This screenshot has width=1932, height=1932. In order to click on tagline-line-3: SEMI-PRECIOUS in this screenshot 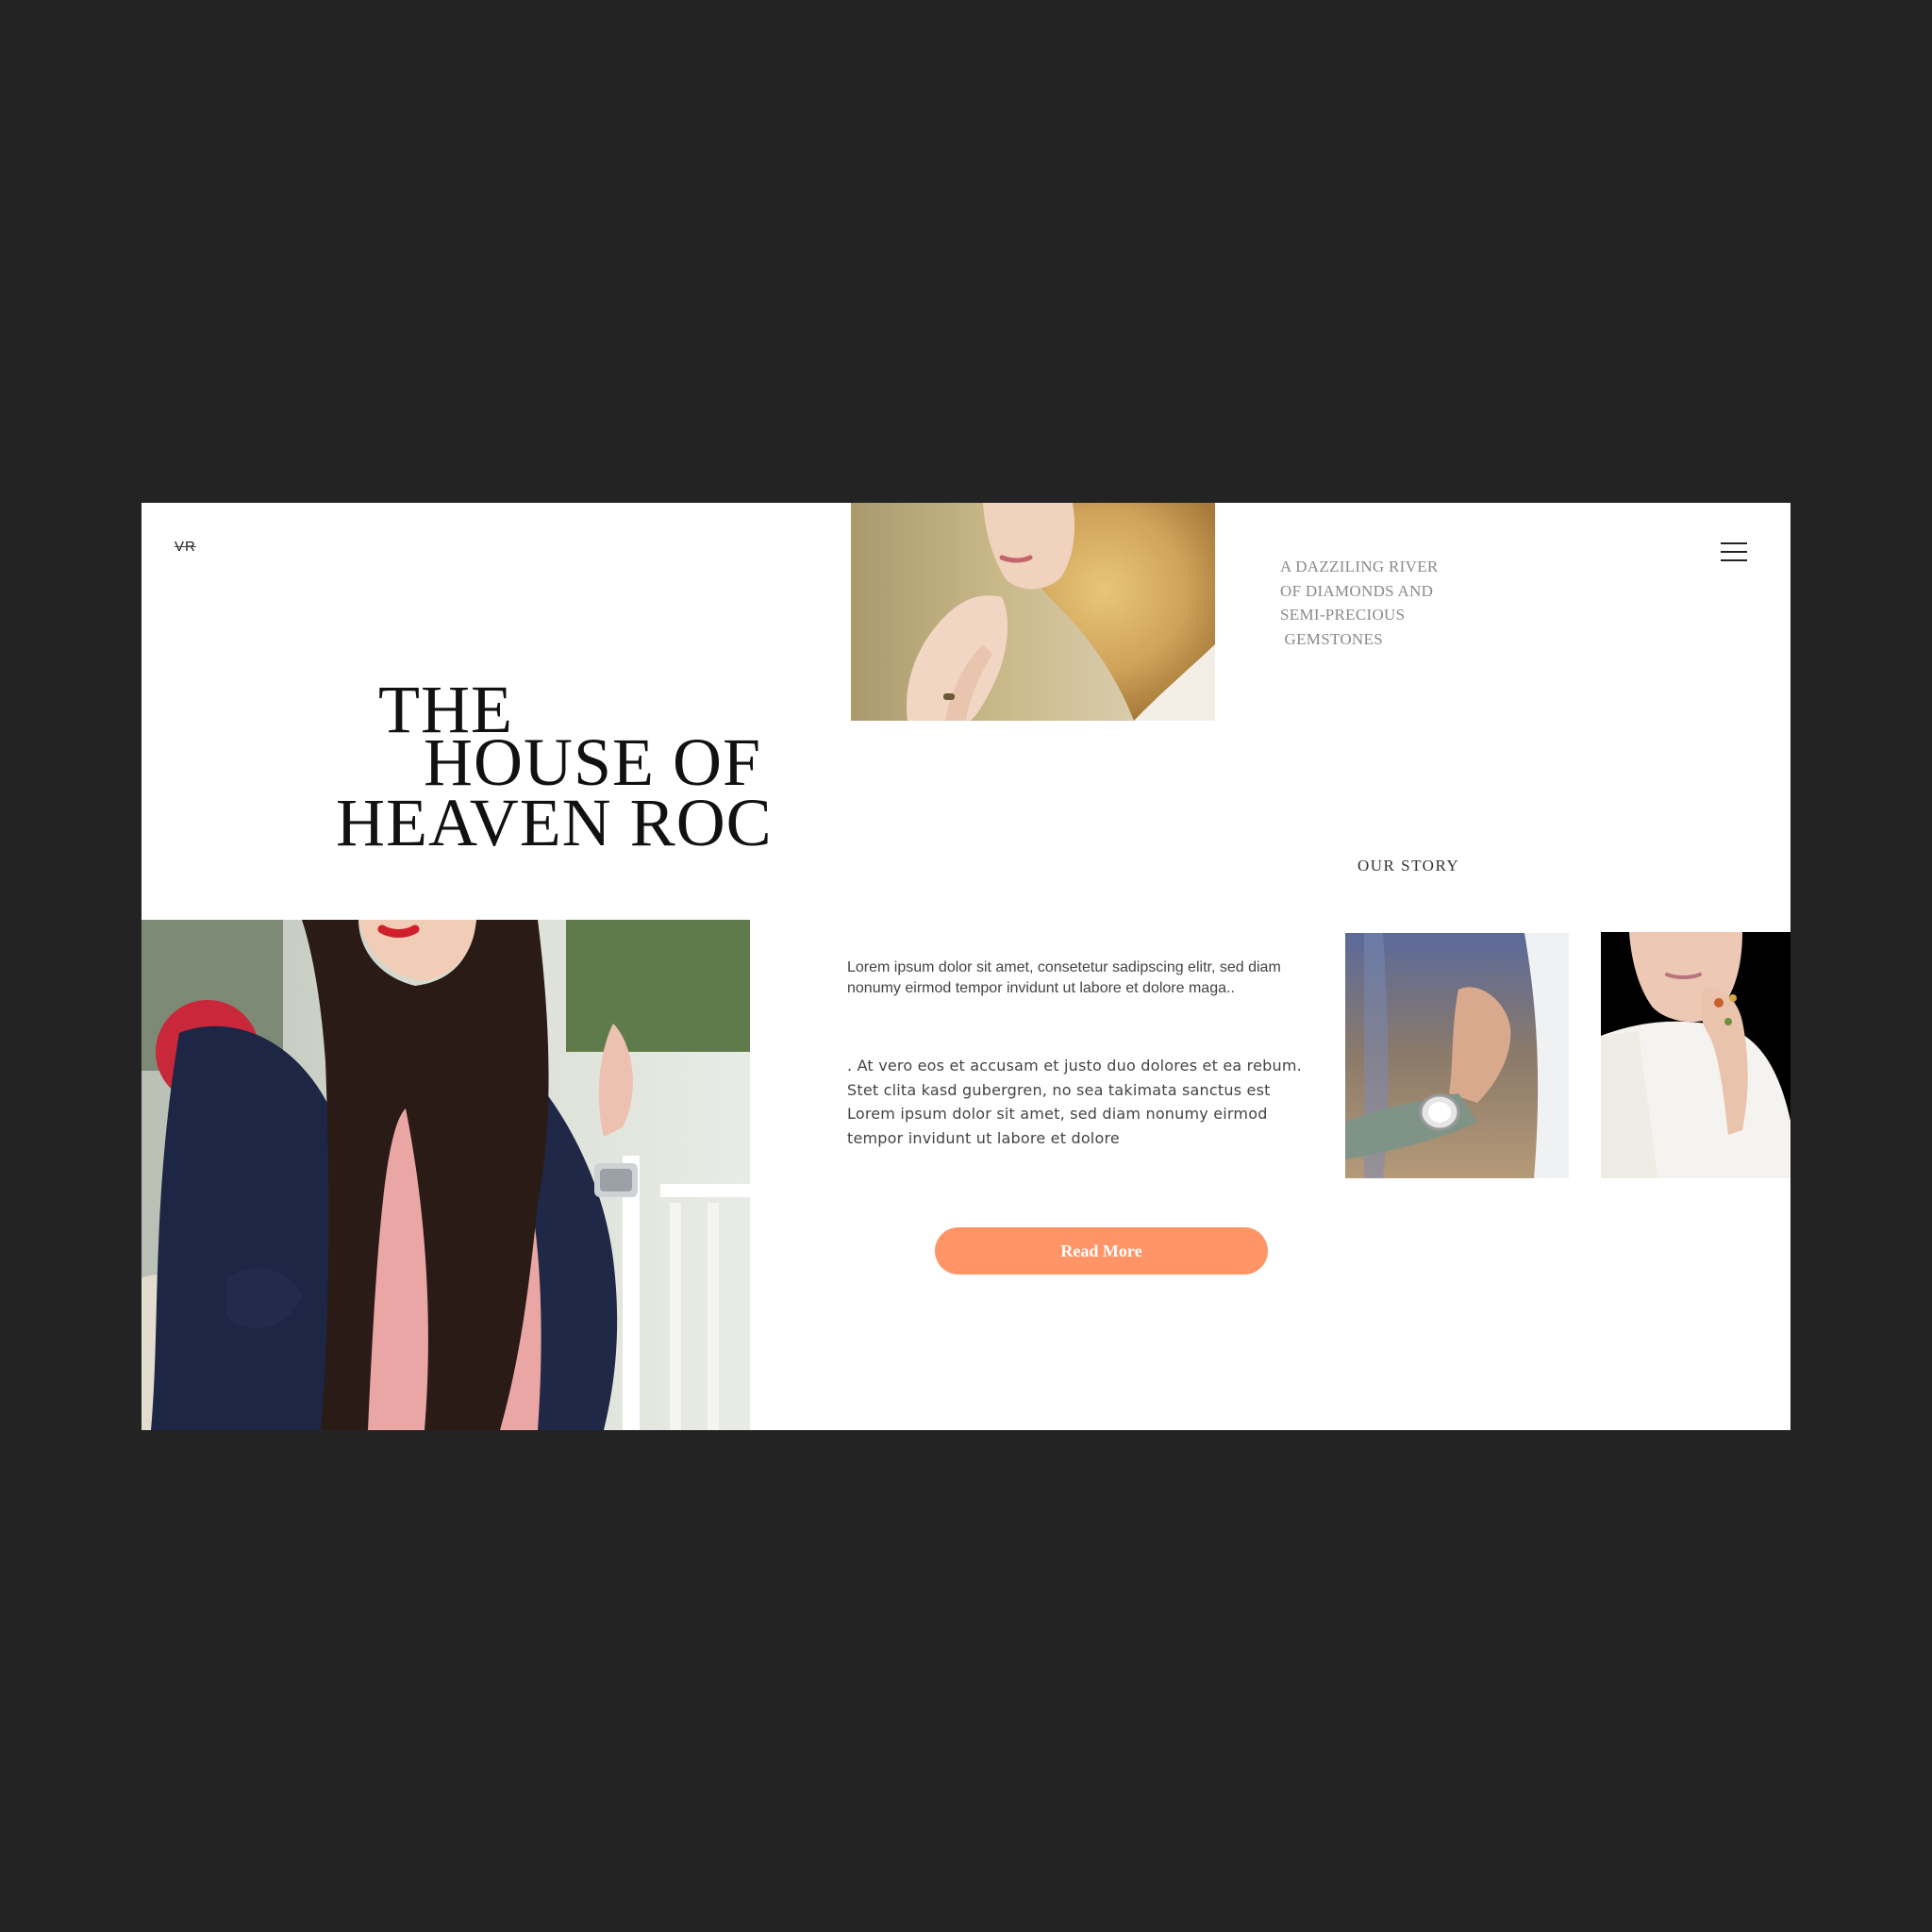, I will do `click(1343, 615)`.